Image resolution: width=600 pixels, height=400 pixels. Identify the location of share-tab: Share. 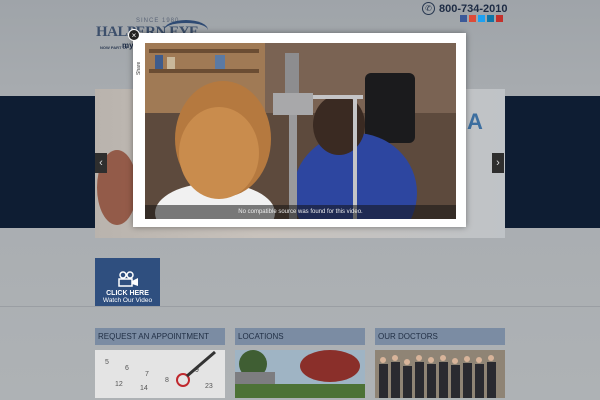
(139, 61).